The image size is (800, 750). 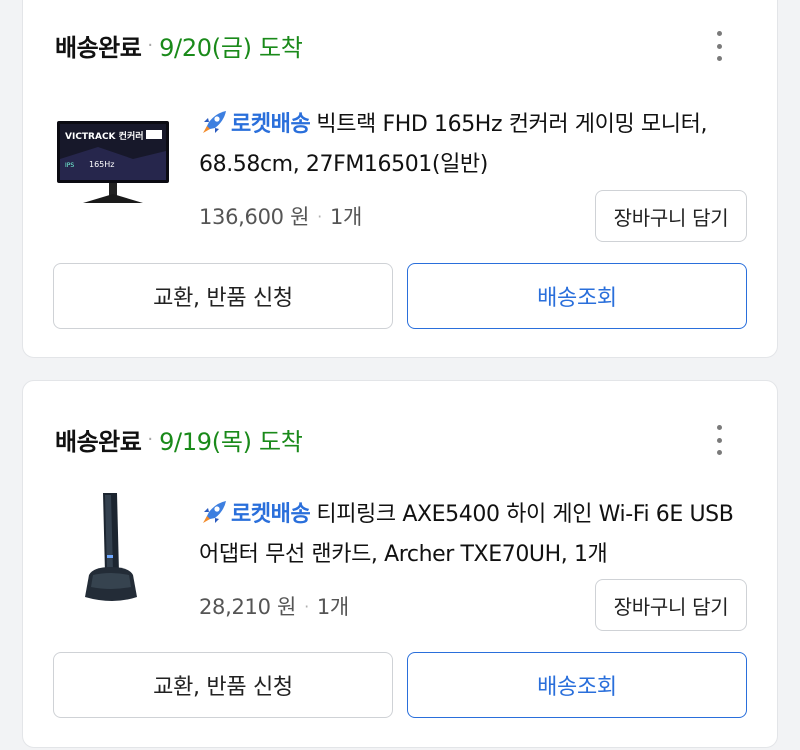 I want to click on order-header: 배송완료 · 9/19(목) 도착, so click(x=179, y=439).